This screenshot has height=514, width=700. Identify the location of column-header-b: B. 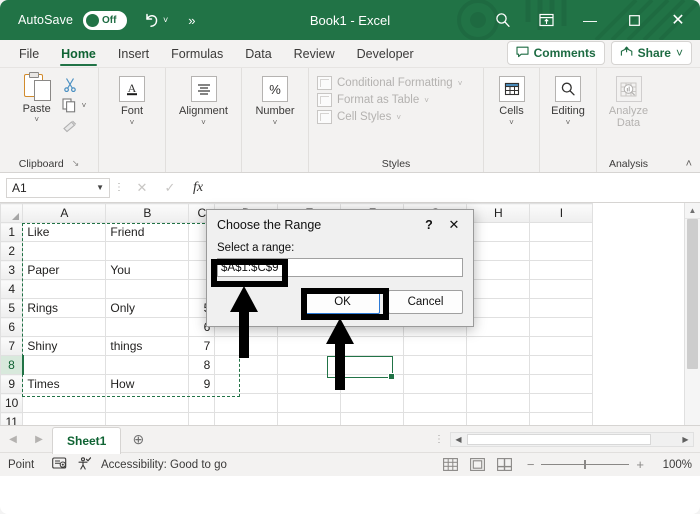
(147, 213).